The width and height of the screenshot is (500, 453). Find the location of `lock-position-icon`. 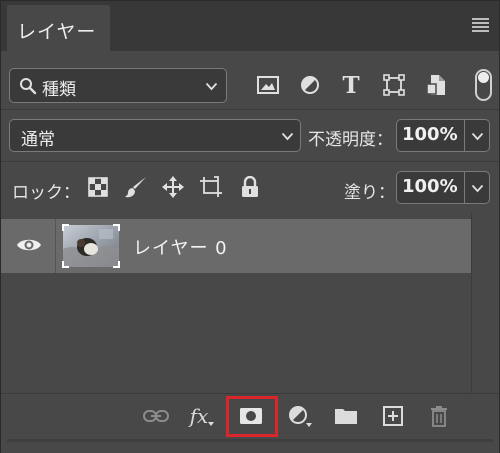

lock-position-icon is located at coordinates (173, 187).